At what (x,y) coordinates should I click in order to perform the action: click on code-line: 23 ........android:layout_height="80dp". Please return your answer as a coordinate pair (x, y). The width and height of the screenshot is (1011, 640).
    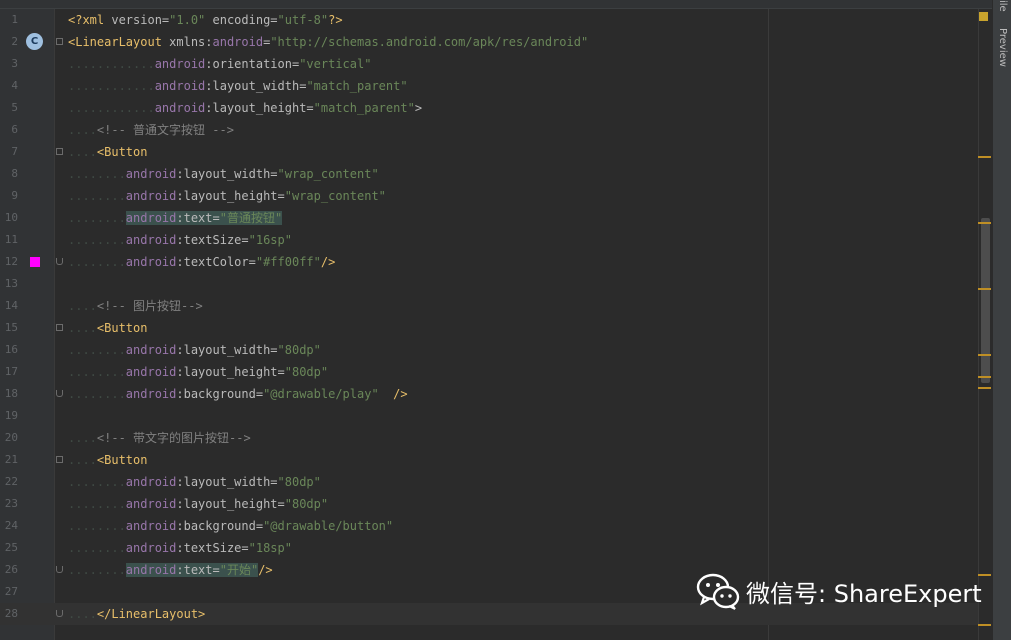
    Looking at the image, I should click on (489, 504).